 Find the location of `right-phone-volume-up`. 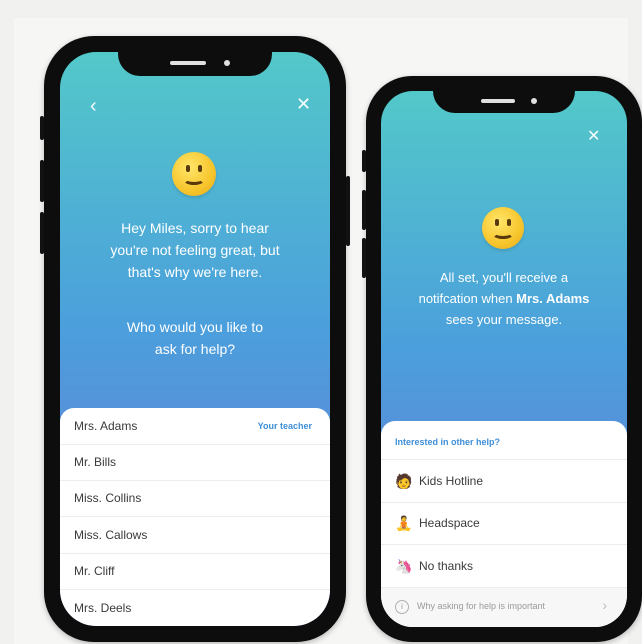

right-phone-volume-up is located at coordinates (364, 210).